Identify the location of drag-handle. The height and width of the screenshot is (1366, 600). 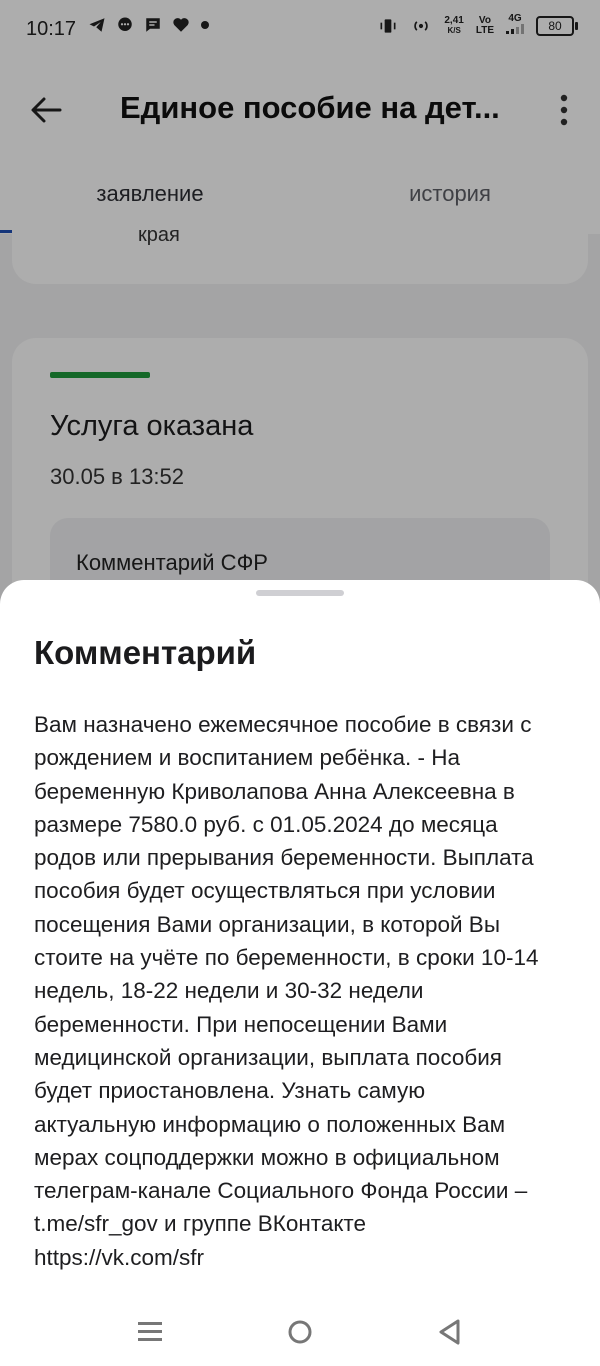
(300, 593).